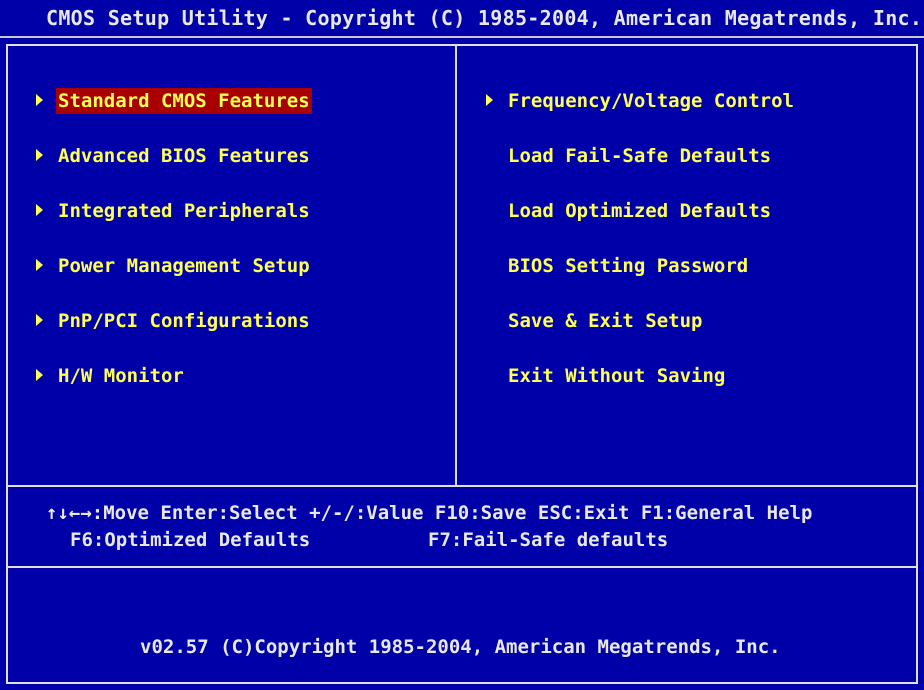  Describe the element at coordinates (462, 486) in the screenshot. I see `menu-help-divider` at that location.